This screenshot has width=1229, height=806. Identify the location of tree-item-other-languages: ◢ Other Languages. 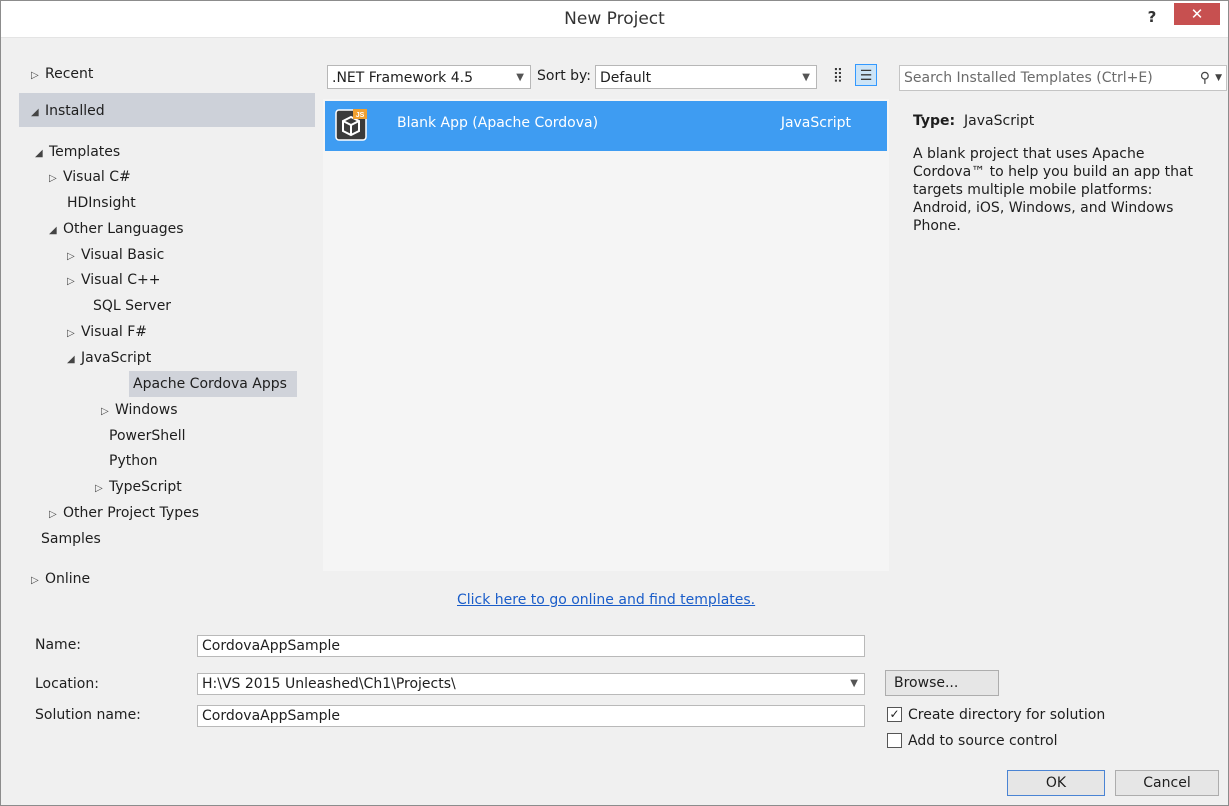
(116, 229).